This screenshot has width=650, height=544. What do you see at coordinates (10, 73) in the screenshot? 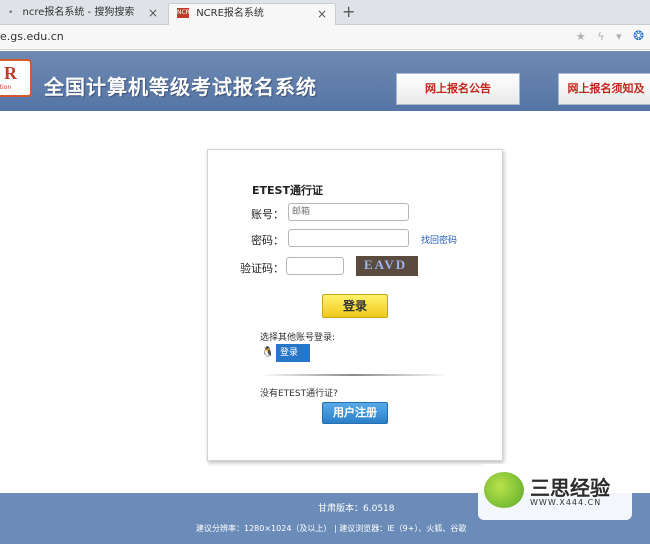
I see `logo-letter: R` at bounding box center [10, 73].